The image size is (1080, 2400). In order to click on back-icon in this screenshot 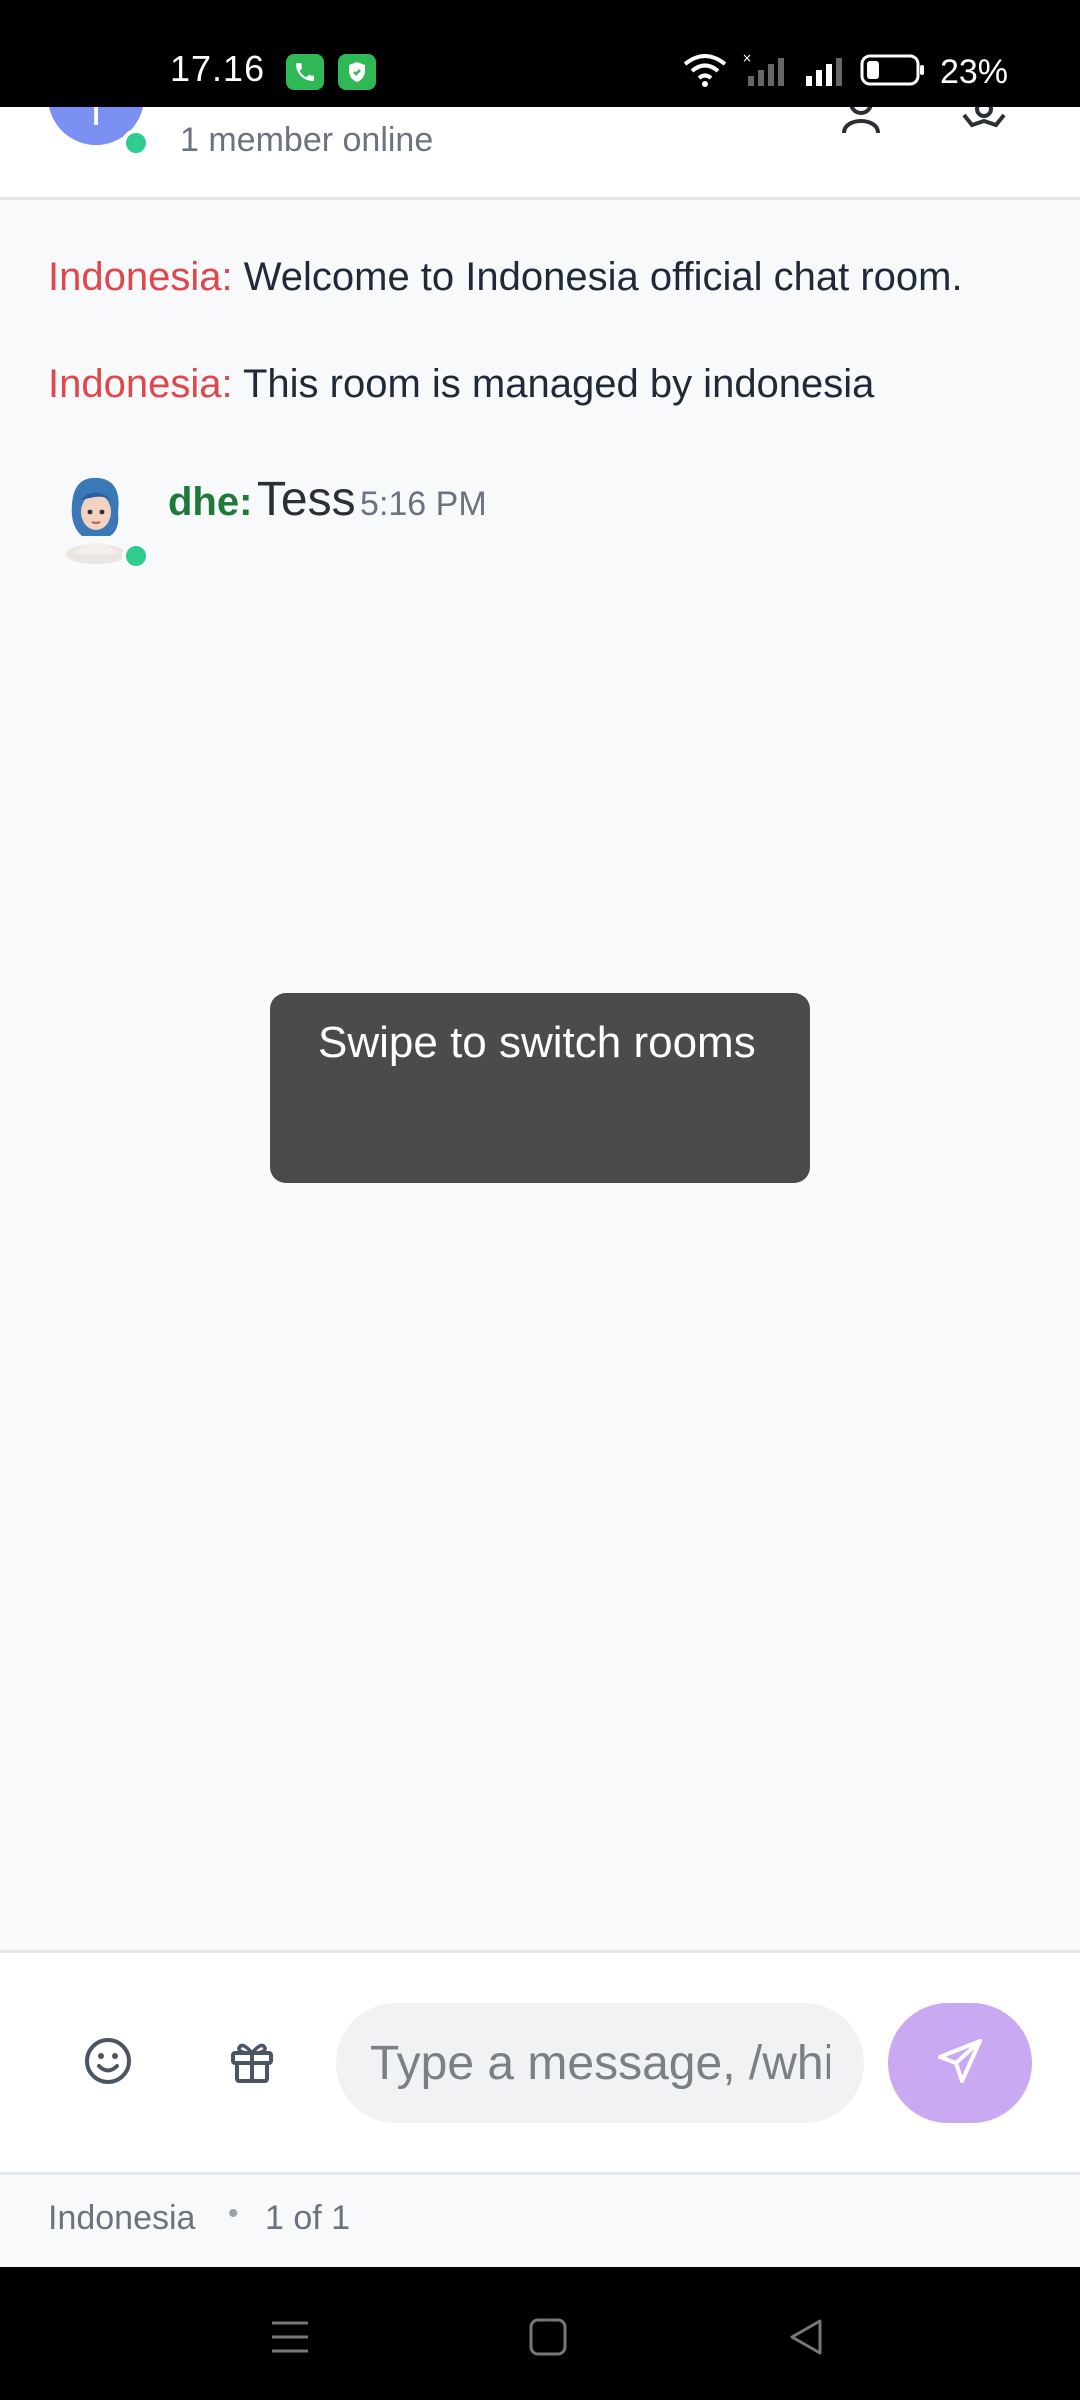, I will do `click(806, 2337)`.